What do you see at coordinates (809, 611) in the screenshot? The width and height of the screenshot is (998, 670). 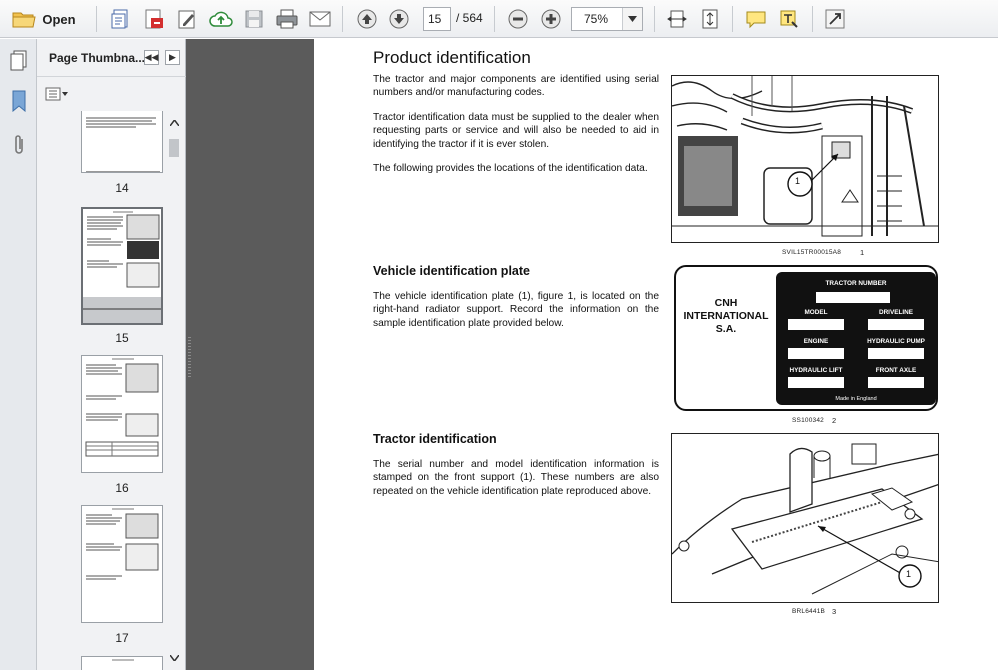 I see `figure-code: BRL6441B` at bounding box center [809, 611].